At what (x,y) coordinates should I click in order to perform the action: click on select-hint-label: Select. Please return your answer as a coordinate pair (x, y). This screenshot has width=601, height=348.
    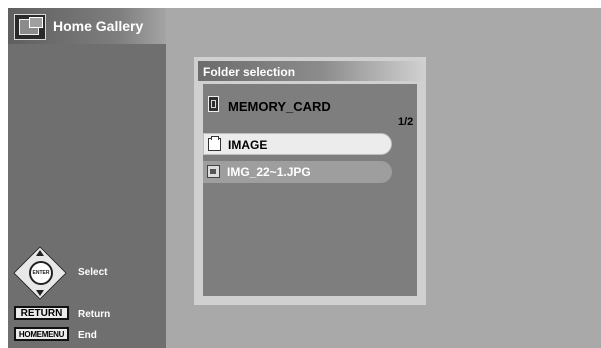
    Looking at the image, I should click on (93, 272).